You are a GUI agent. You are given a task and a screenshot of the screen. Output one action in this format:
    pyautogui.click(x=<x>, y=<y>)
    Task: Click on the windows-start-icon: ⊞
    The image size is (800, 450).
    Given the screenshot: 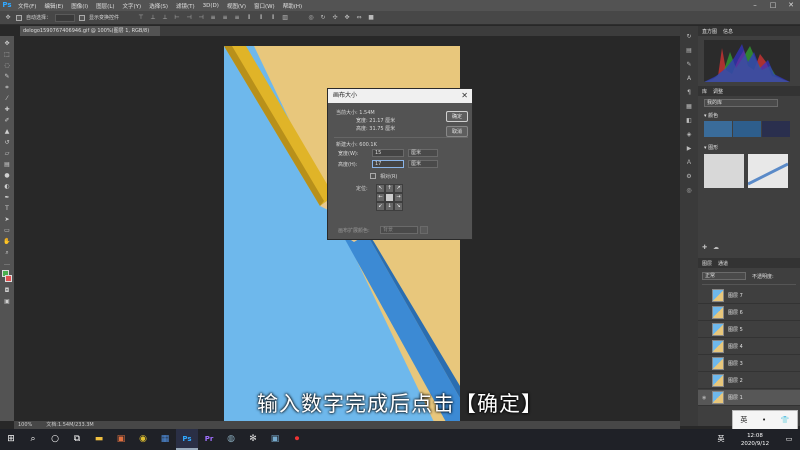 What is the action you would take?
    pyautogui.click(x=11, y=439)
    